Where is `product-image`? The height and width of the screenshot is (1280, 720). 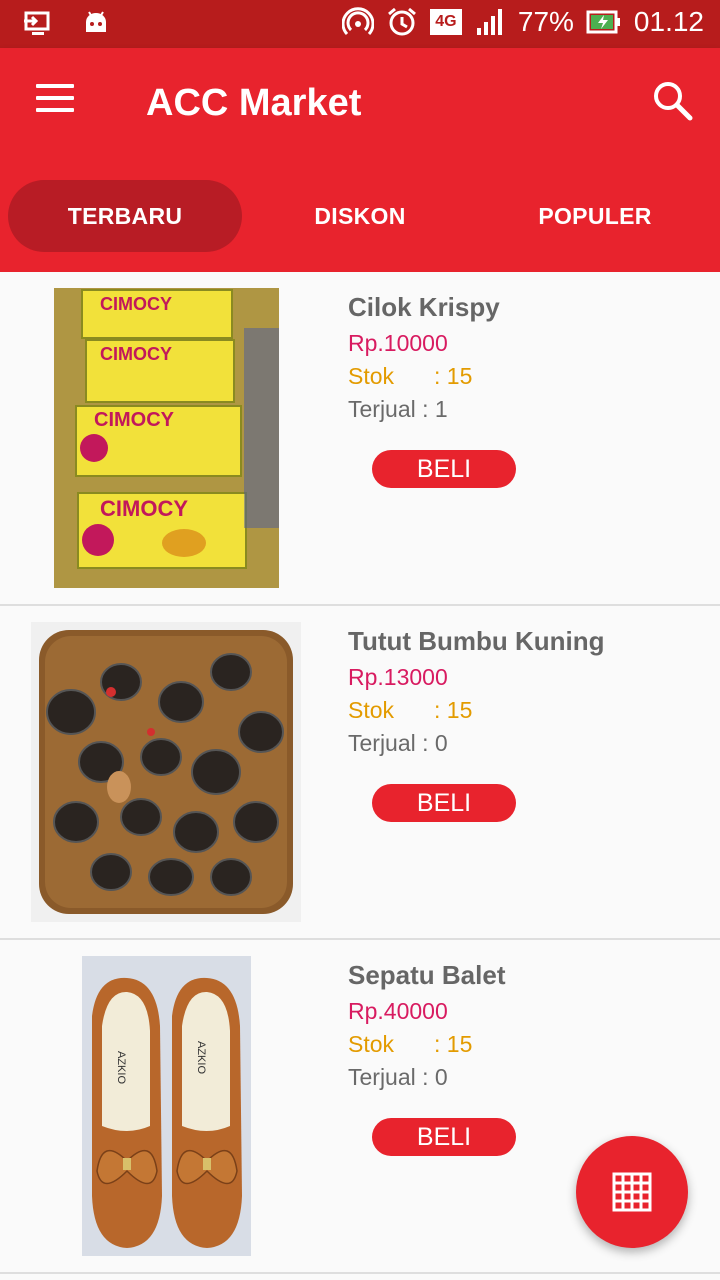 product-image is located at coordinates (166, 772).